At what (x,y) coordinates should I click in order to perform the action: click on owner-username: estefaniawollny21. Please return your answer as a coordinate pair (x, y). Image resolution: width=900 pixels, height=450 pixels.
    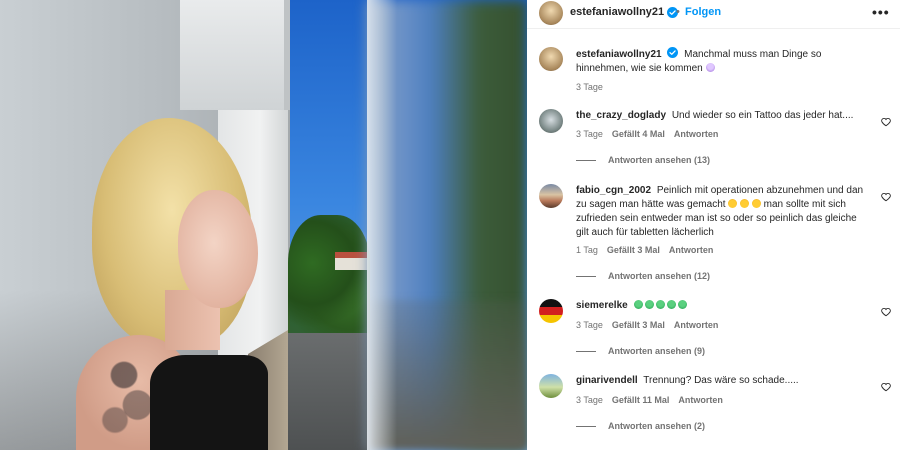
    Looking at the image, I should click on (617, 12).